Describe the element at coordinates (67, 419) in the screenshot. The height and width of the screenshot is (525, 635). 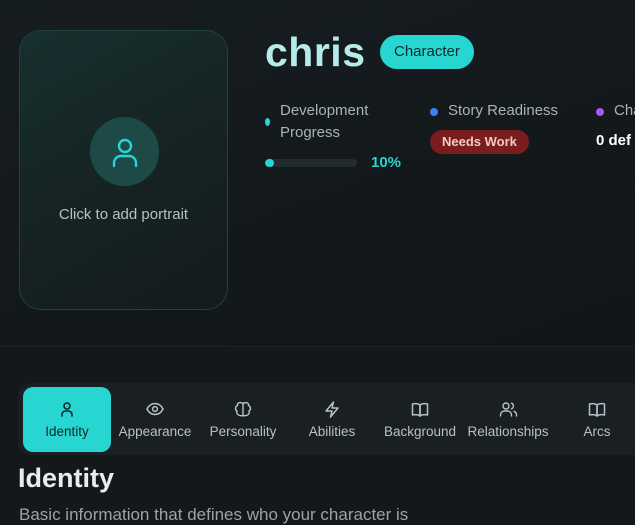
I see `tab-identity: Identity` at that location.